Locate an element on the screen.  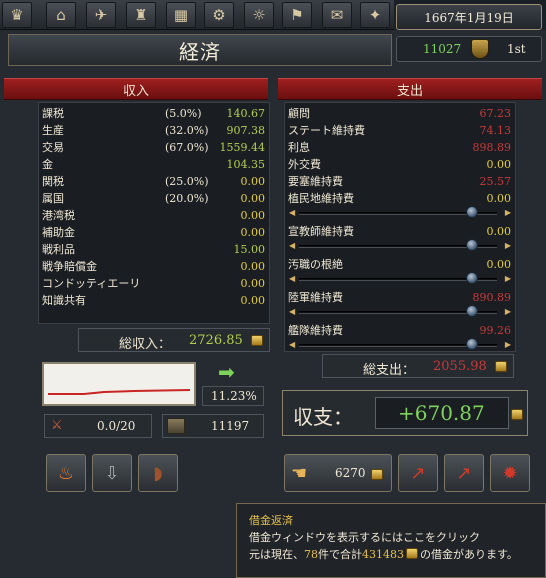
income-row-value: 140.67 is located at coordinates (246, 113).